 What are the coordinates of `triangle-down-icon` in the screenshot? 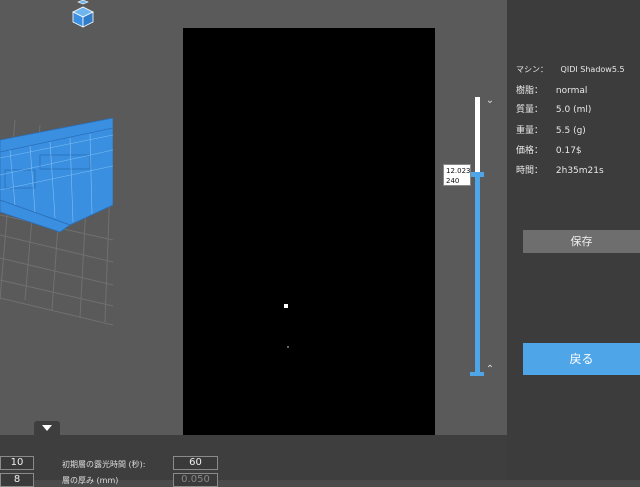 It's located at (47, 428).